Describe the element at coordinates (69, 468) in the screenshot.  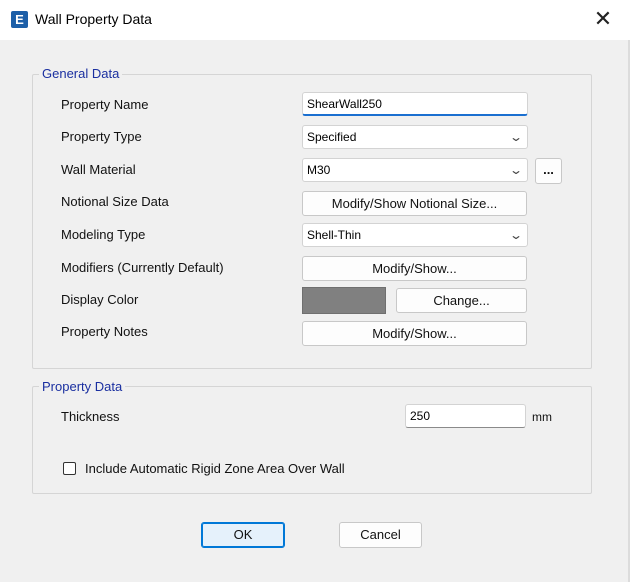
I see `rigid-zone-checkbox` at that location.